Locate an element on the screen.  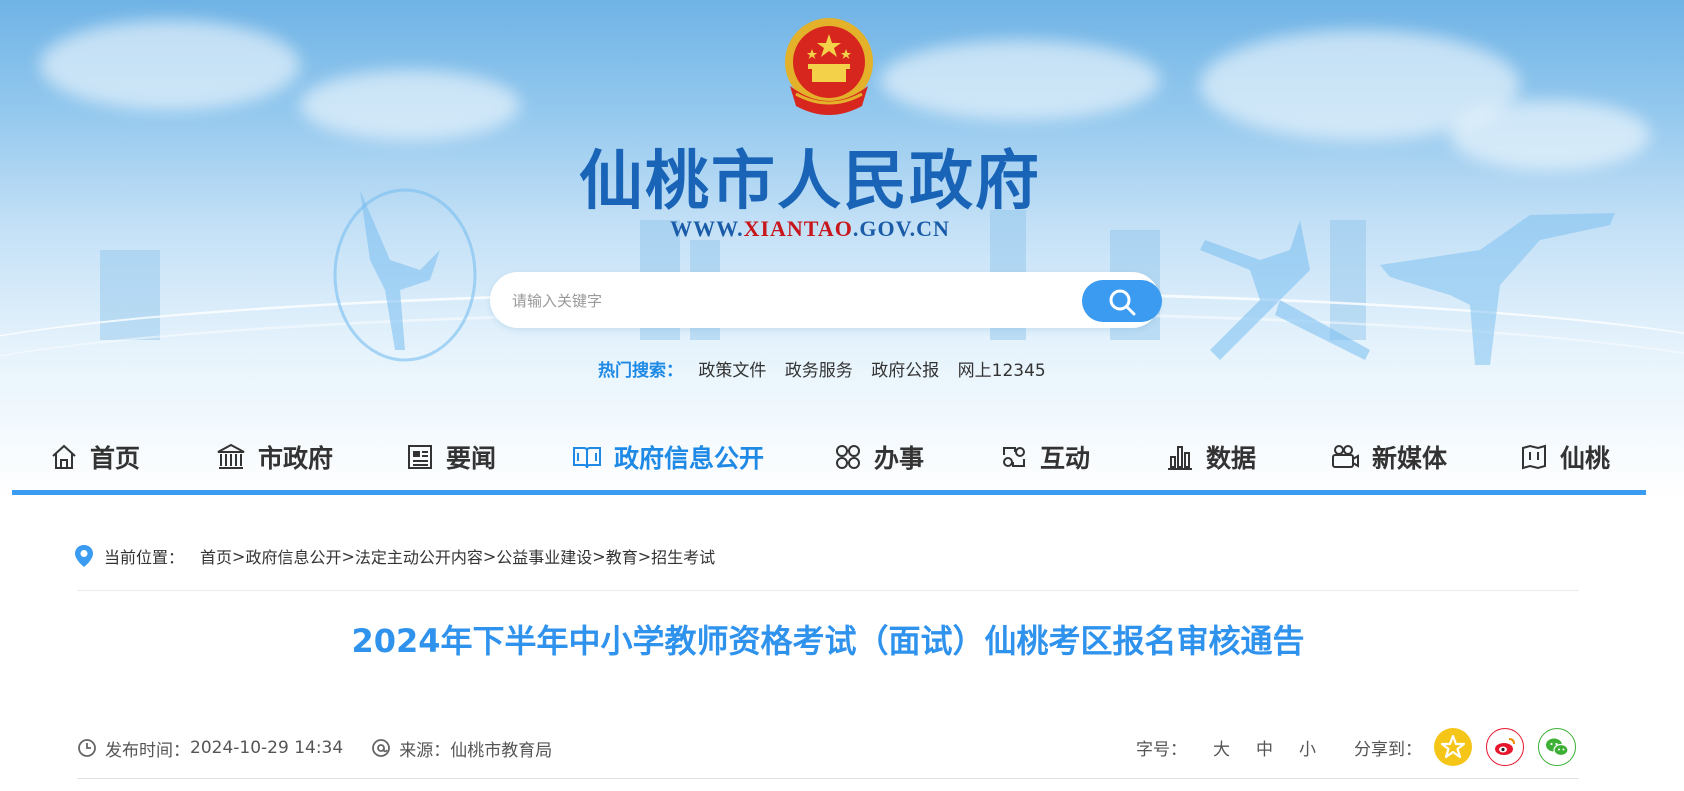
news-icon is located at coordinates (420, 457).